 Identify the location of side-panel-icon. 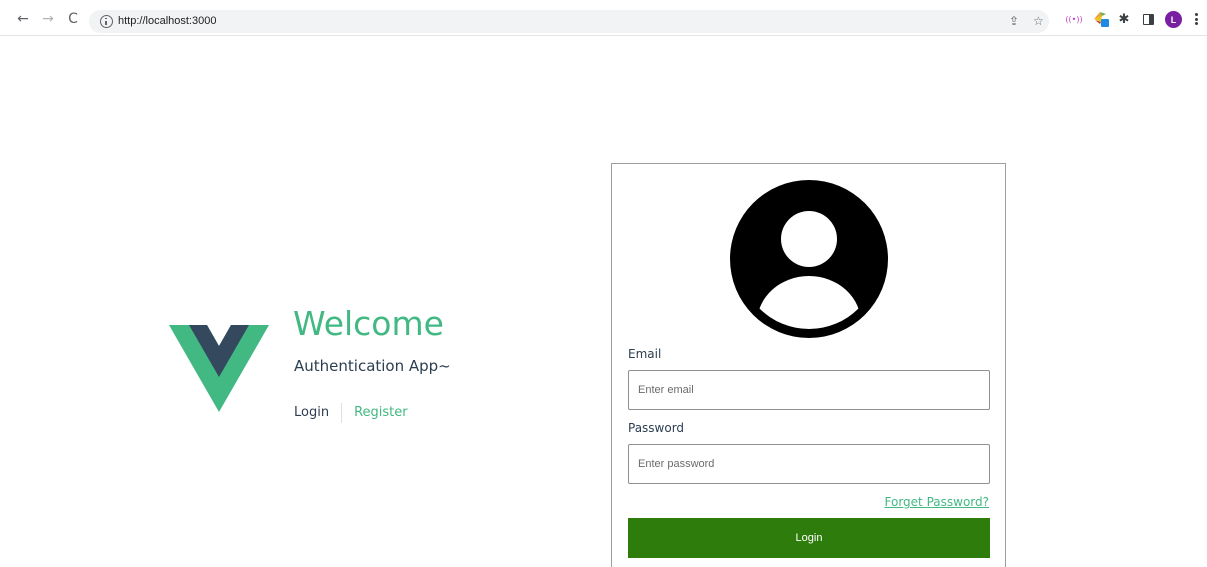
(1148, 19).